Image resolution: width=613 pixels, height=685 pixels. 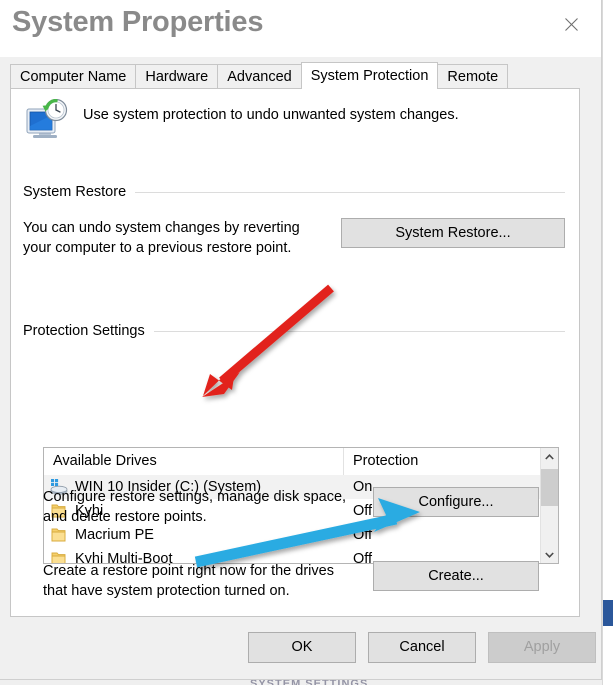 What do you see at coordinates (542, 647) in the screenshot?
I see `apply-button: Apply` at bounding box center [542, 647].